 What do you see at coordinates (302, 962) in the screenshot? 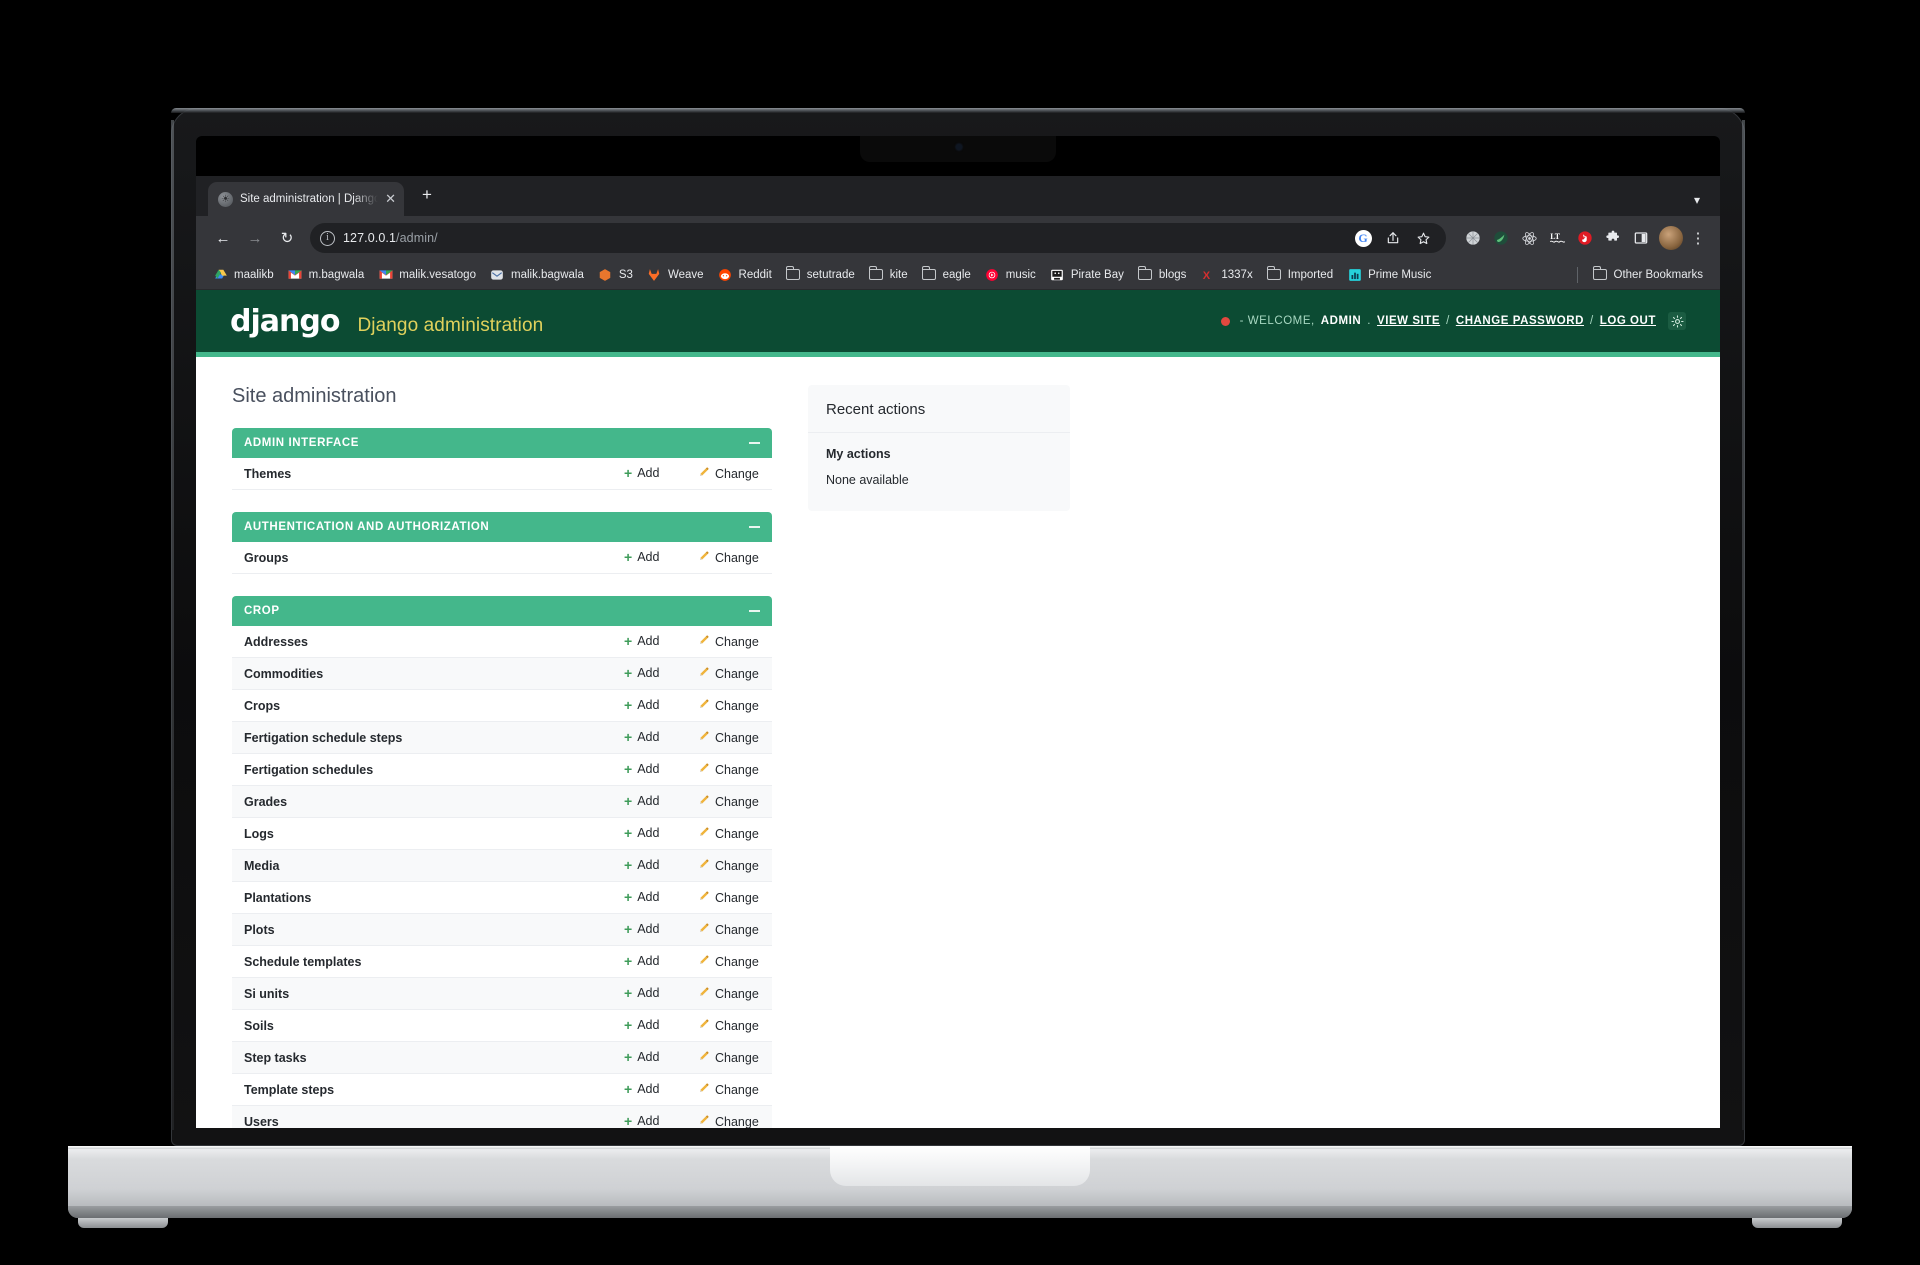
I see `model-link: Schedule templates` at bounding box center [302, 962].